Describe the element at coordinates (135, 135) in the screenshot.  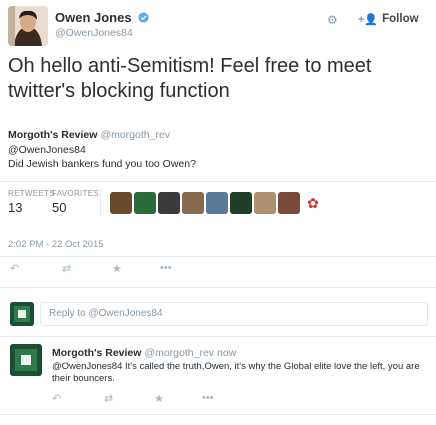
I see `quoted-author-handle: @morgoth_rev` at that location.